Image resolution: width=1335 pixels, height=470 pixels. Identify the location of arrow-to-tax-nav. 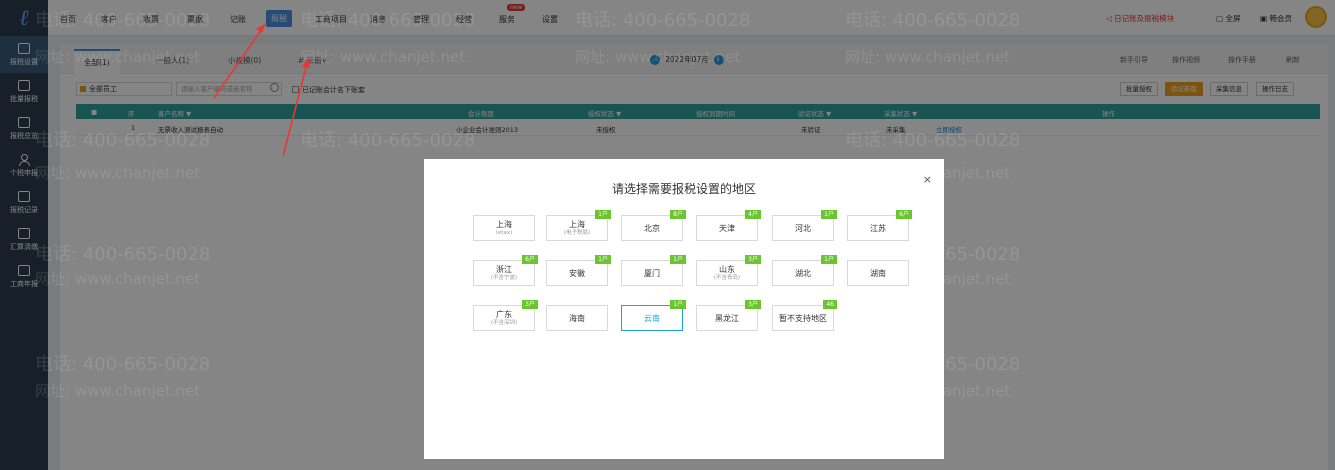
(239, 61).